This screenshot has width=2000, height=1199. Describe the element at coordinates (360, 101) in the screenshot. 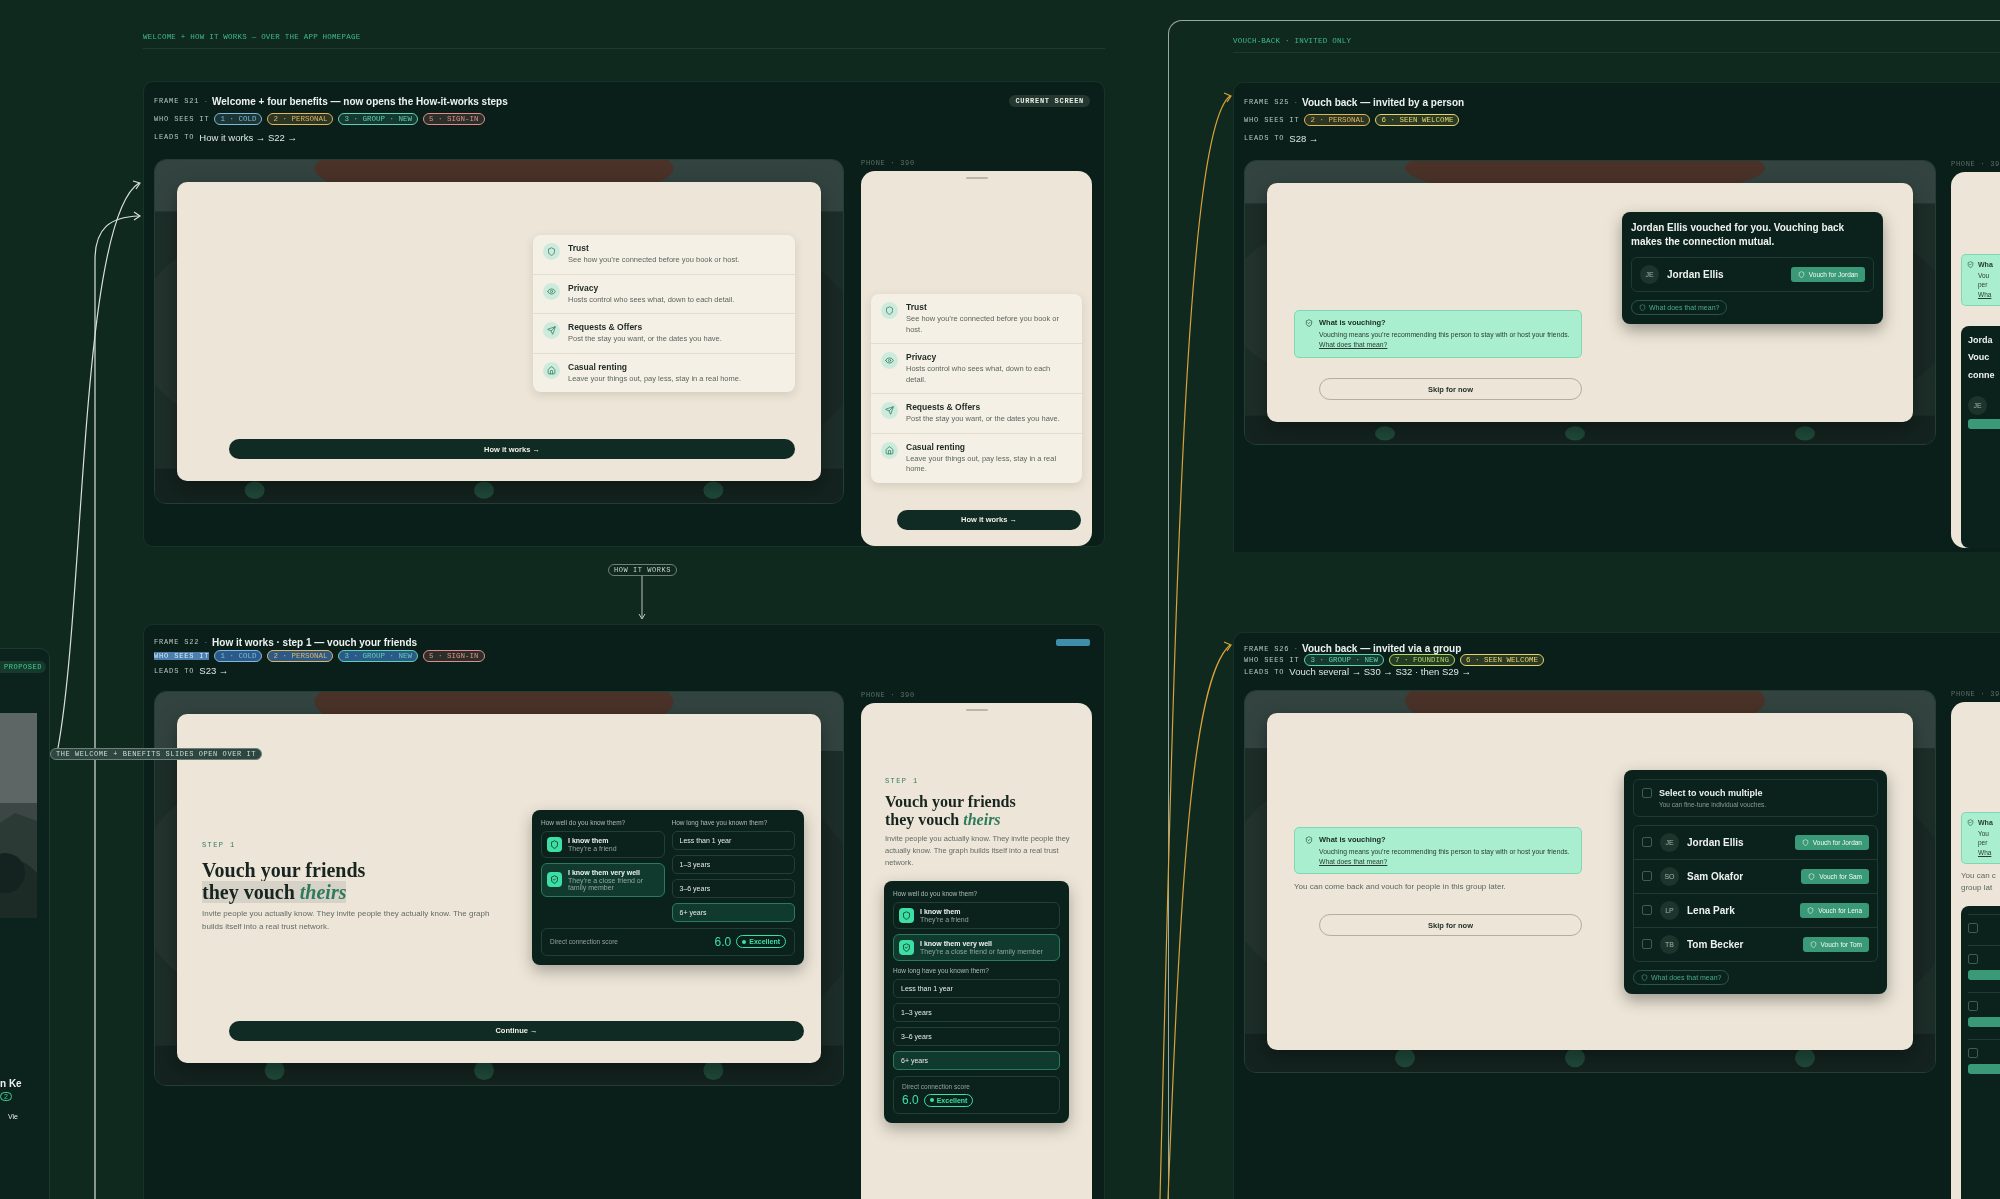

I see `frame-title: Welcome + four benefits — now opens the How-it-works steps` at that location.